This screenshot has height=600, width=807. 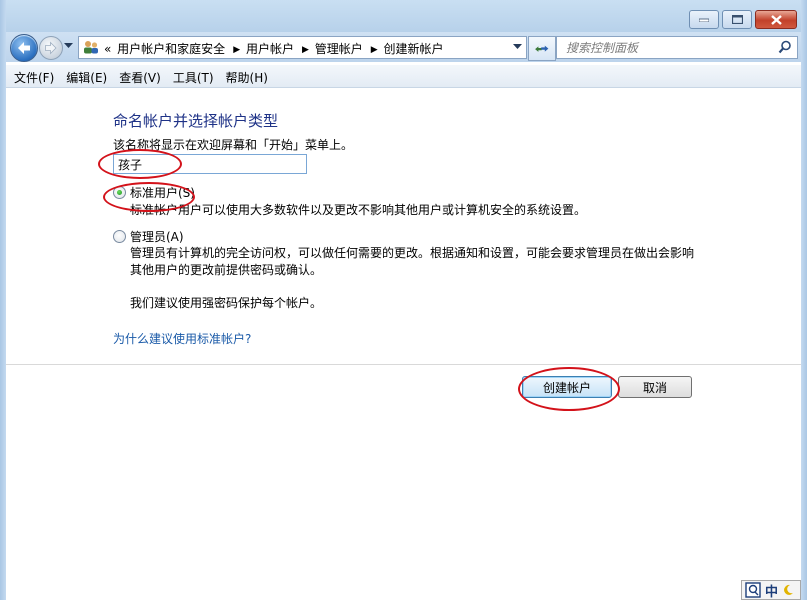 What do you see at coordinates (86, 76) in the screenshot?
I see `menu-edit: 编辑(E)` at bounding box center [86, 76].